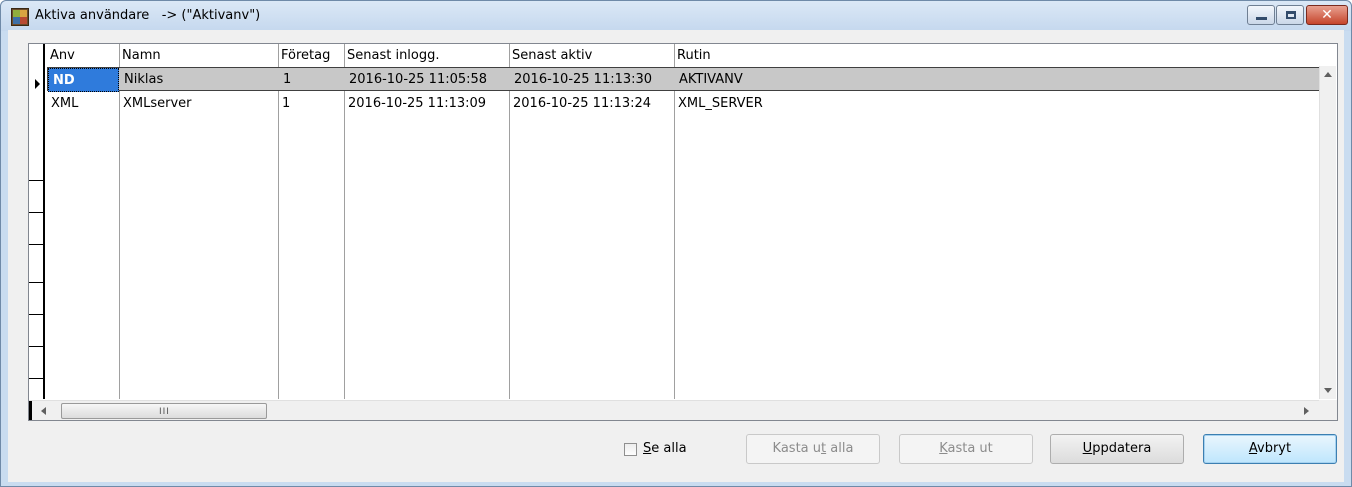 This screenshot has height=487, width=1352. Describe the element at coordinates (148, 15) in the screenshot. I see `window-title: Aktiva användare -> ("Aktivanv")` at that location.